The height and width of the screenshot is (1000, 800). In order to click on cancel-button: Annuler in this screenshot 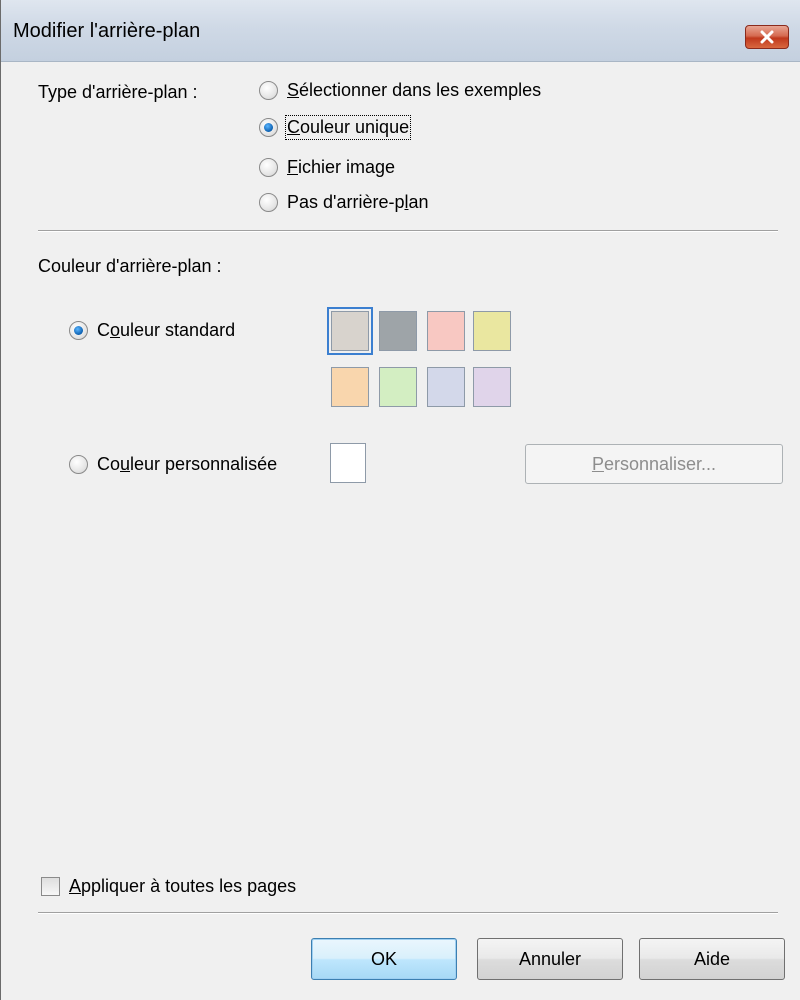, I will do `click(550, 959)`.